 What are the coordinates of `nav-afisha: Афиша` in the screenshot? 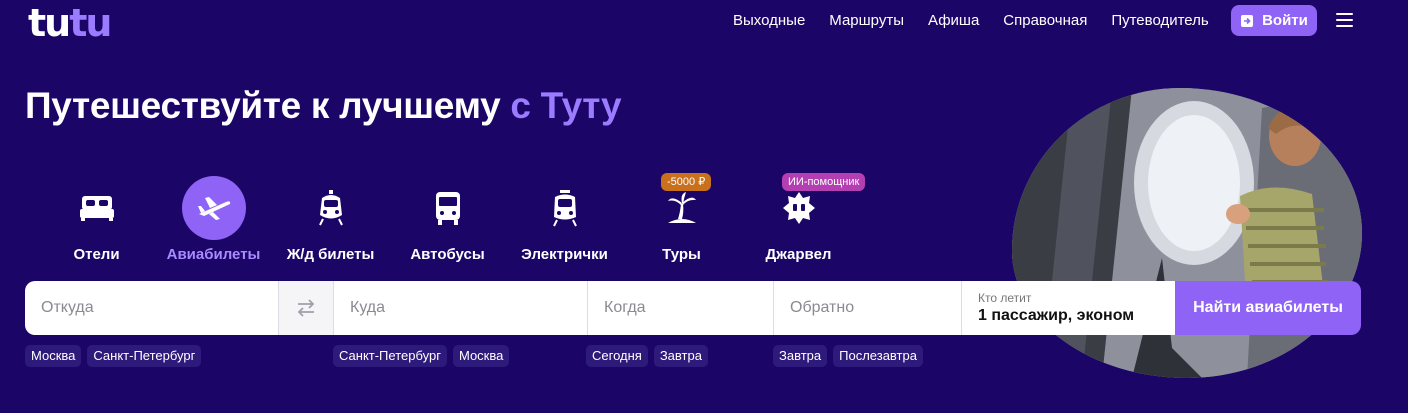 It's located at (953, 20).